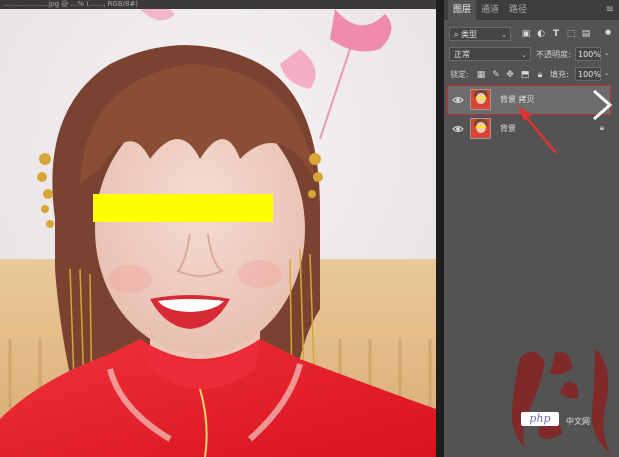  I want to click on site-name-text: 中文网, so click(578, 421).